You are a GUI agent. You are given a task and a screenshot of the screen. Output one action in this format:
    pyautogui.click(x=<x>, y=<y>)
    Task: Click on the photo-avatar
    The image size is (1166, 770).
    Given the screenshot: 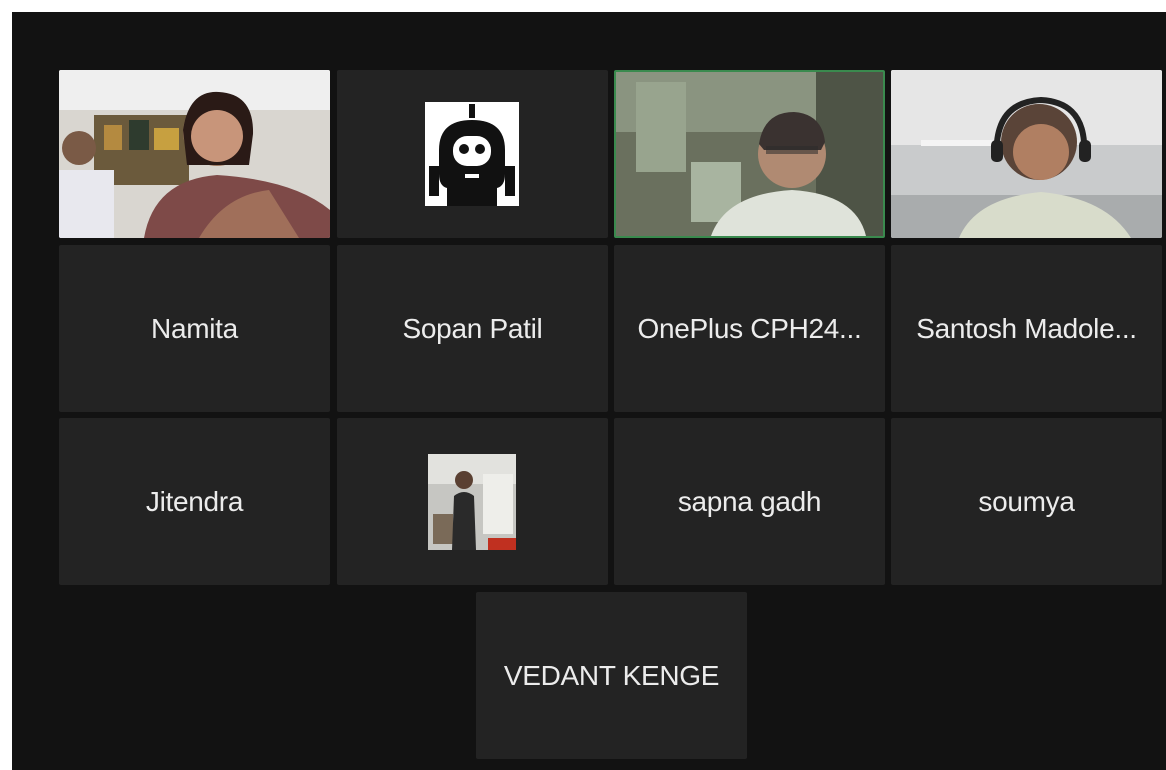 What is the action you would take?
    pyautogui.click(x=472, y=502)
    